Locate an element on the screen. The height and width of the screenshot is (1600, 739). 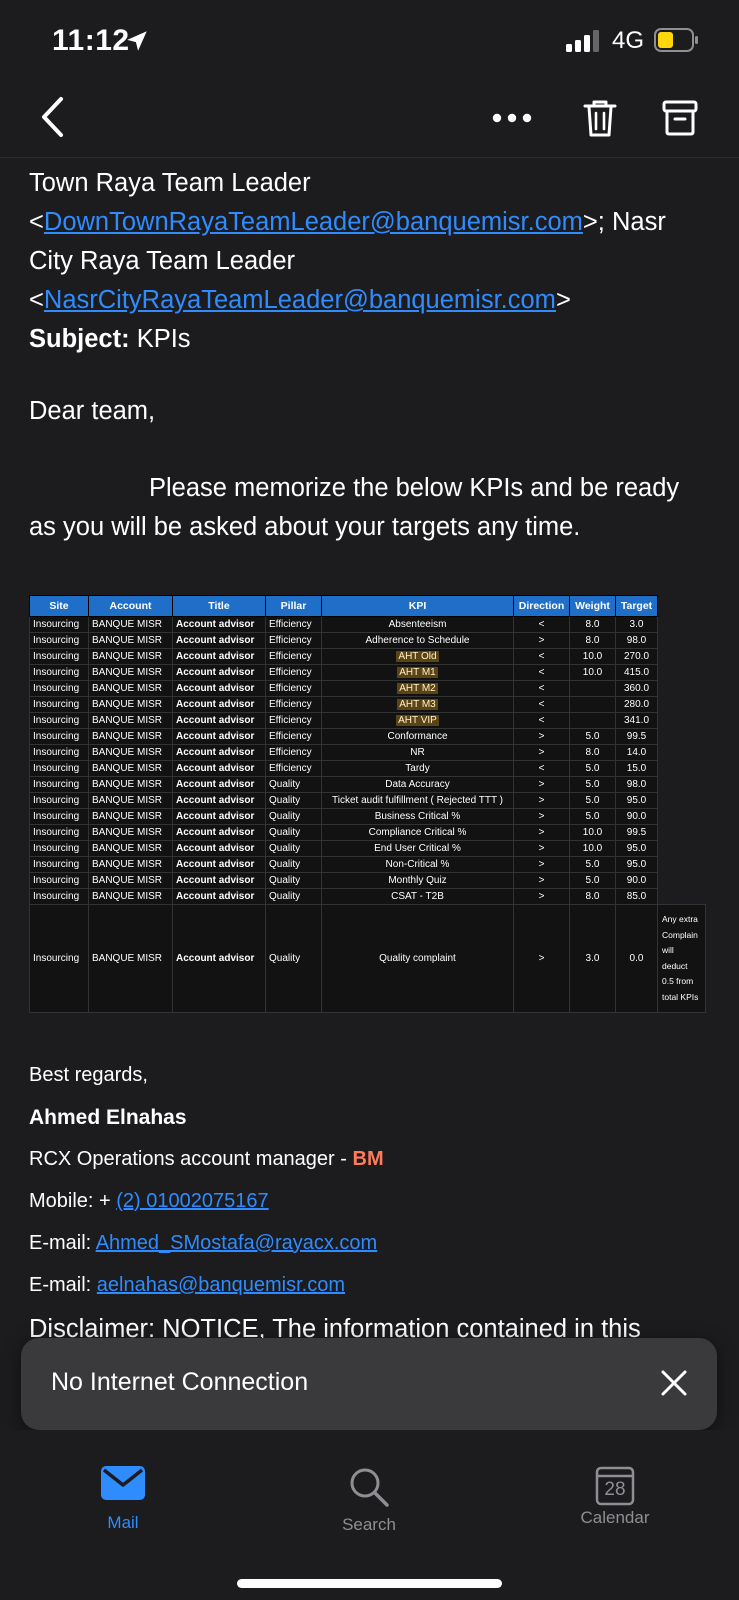
cell-text: NR is located at coordinates (417, 752).